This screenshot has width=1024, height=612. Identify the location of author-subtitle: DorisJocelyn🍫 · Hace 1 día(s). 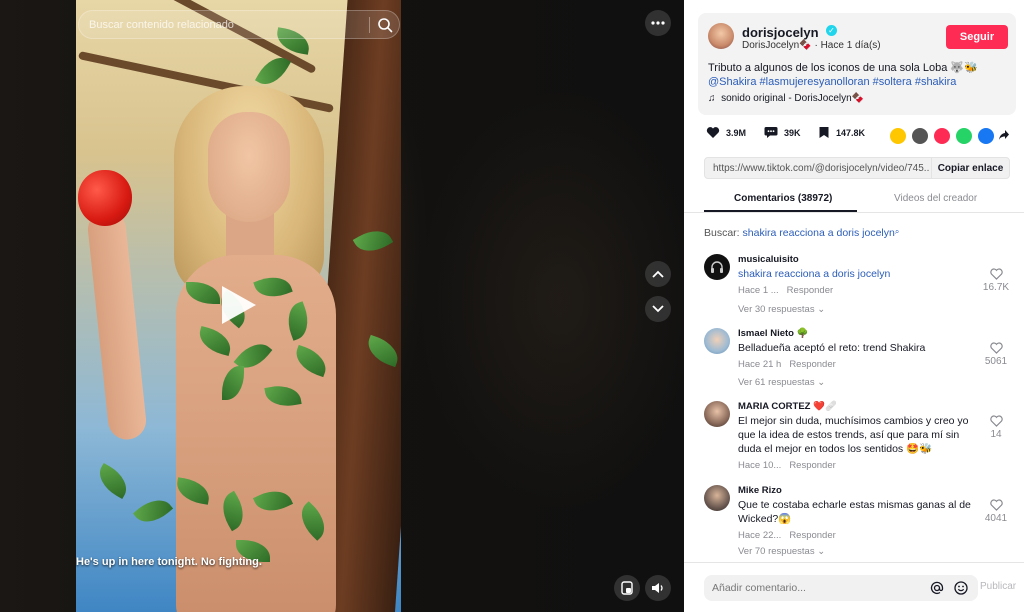
(811, 45).